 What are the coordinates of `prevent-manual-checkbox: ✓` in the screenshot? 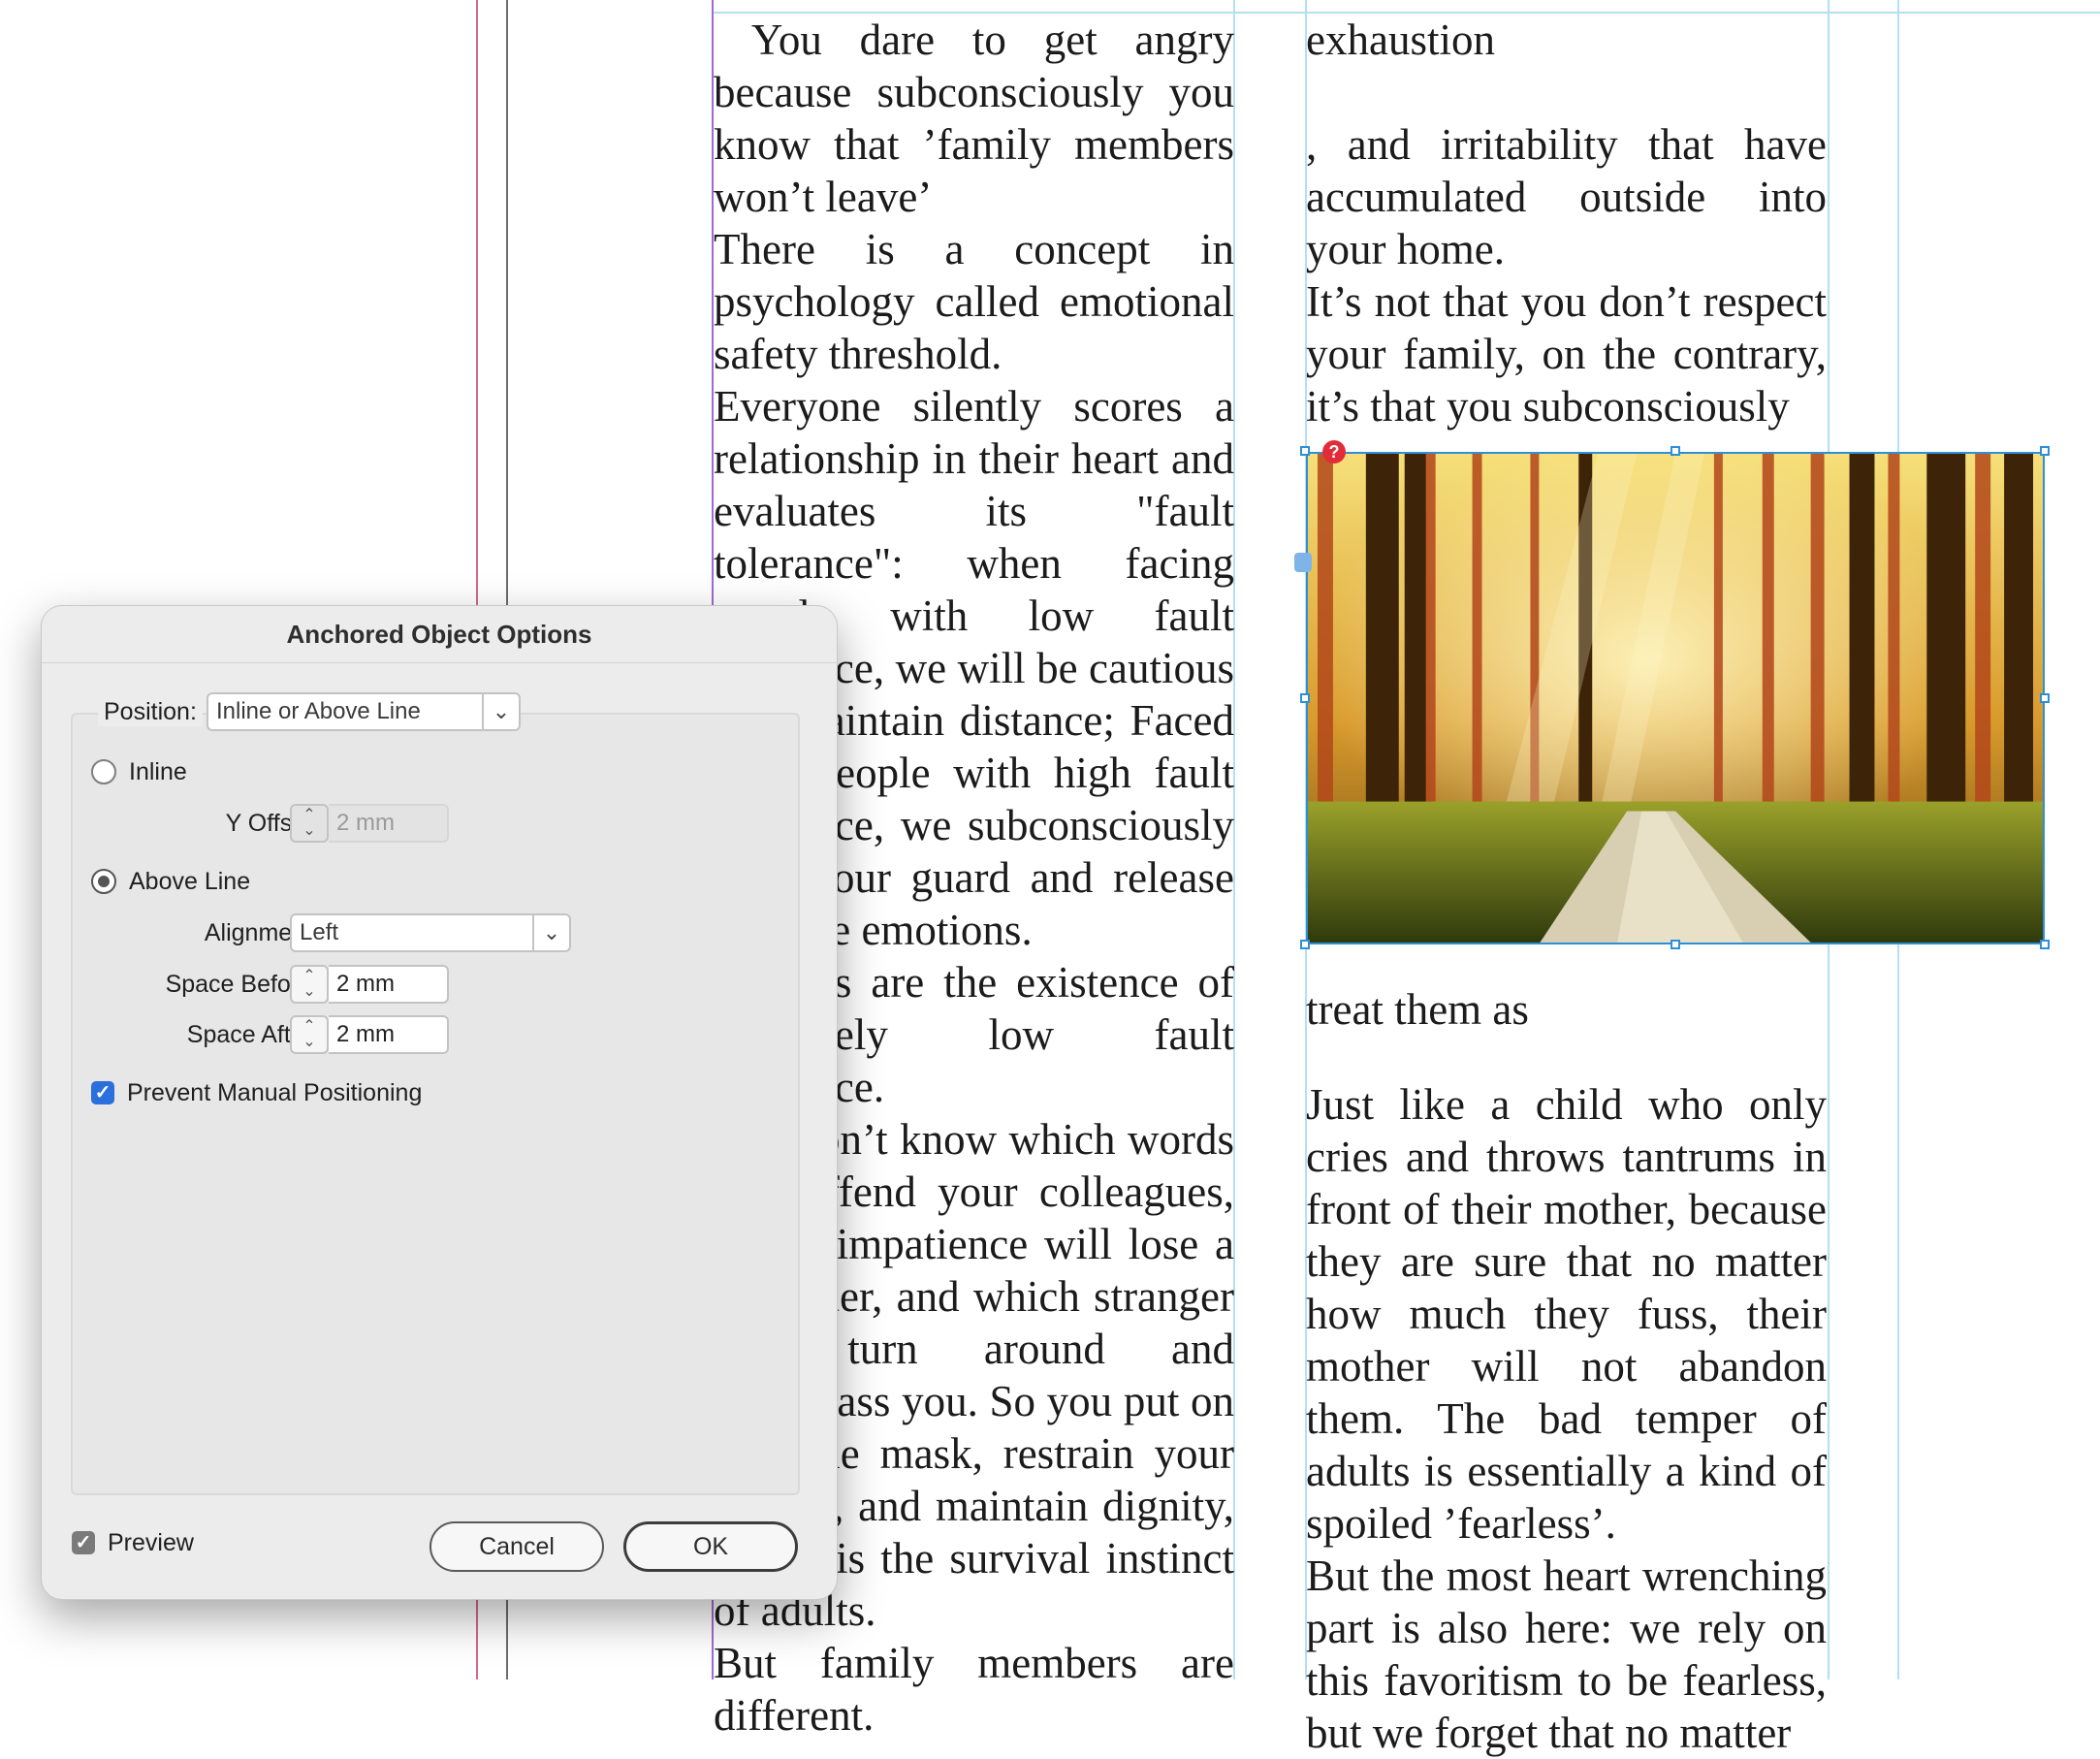 It's located at (102, 1093).